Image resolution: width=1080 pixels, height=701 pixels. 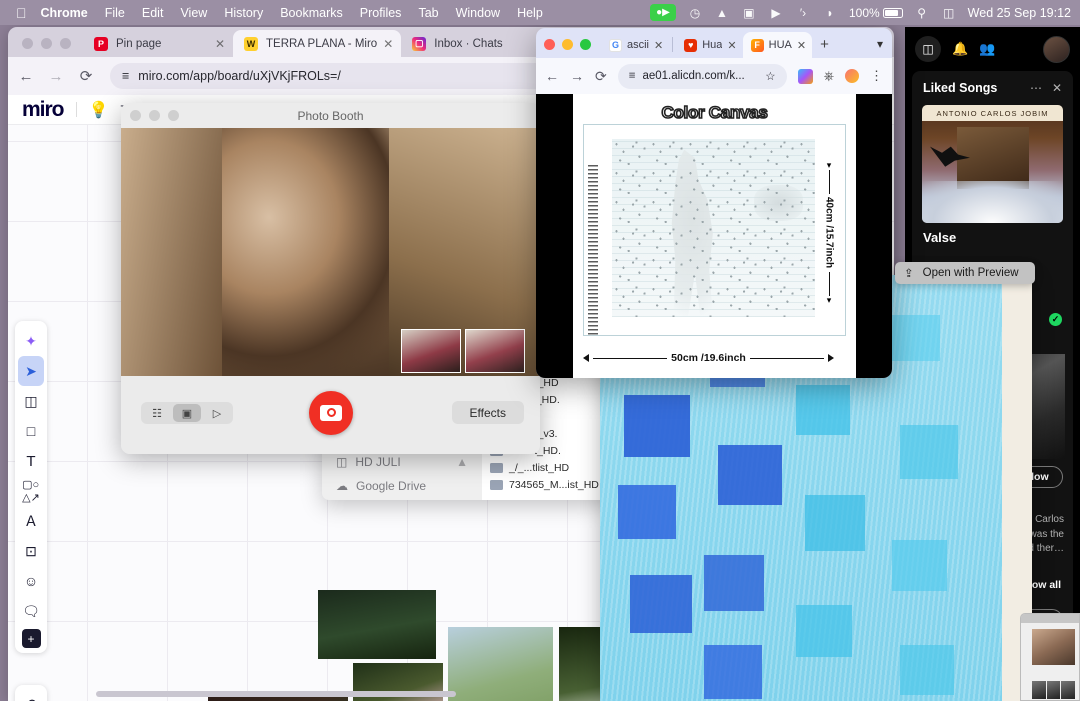 I want to click on photo-booth-controls: ☷ ▣ ▷ Effects, so click(x=330, y=391).